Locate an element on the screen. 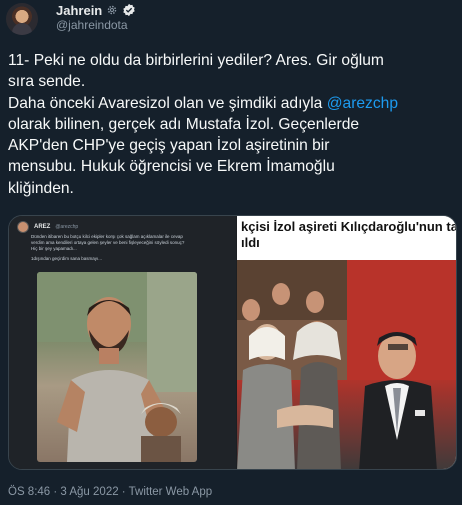 This screenshot has height=505, width=462. embedded-avatar is located at coordinates (23, 227).